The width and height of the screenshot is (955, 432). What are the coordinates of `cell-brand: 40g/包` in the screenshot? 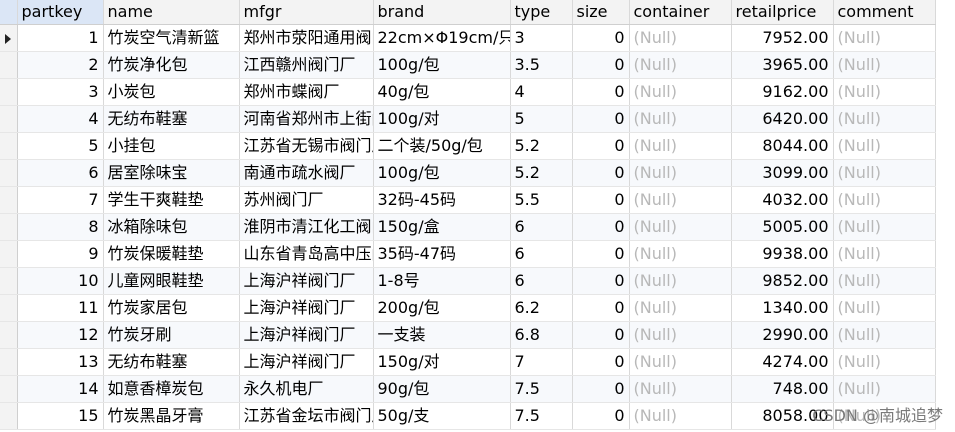 It's located at (442, 92).